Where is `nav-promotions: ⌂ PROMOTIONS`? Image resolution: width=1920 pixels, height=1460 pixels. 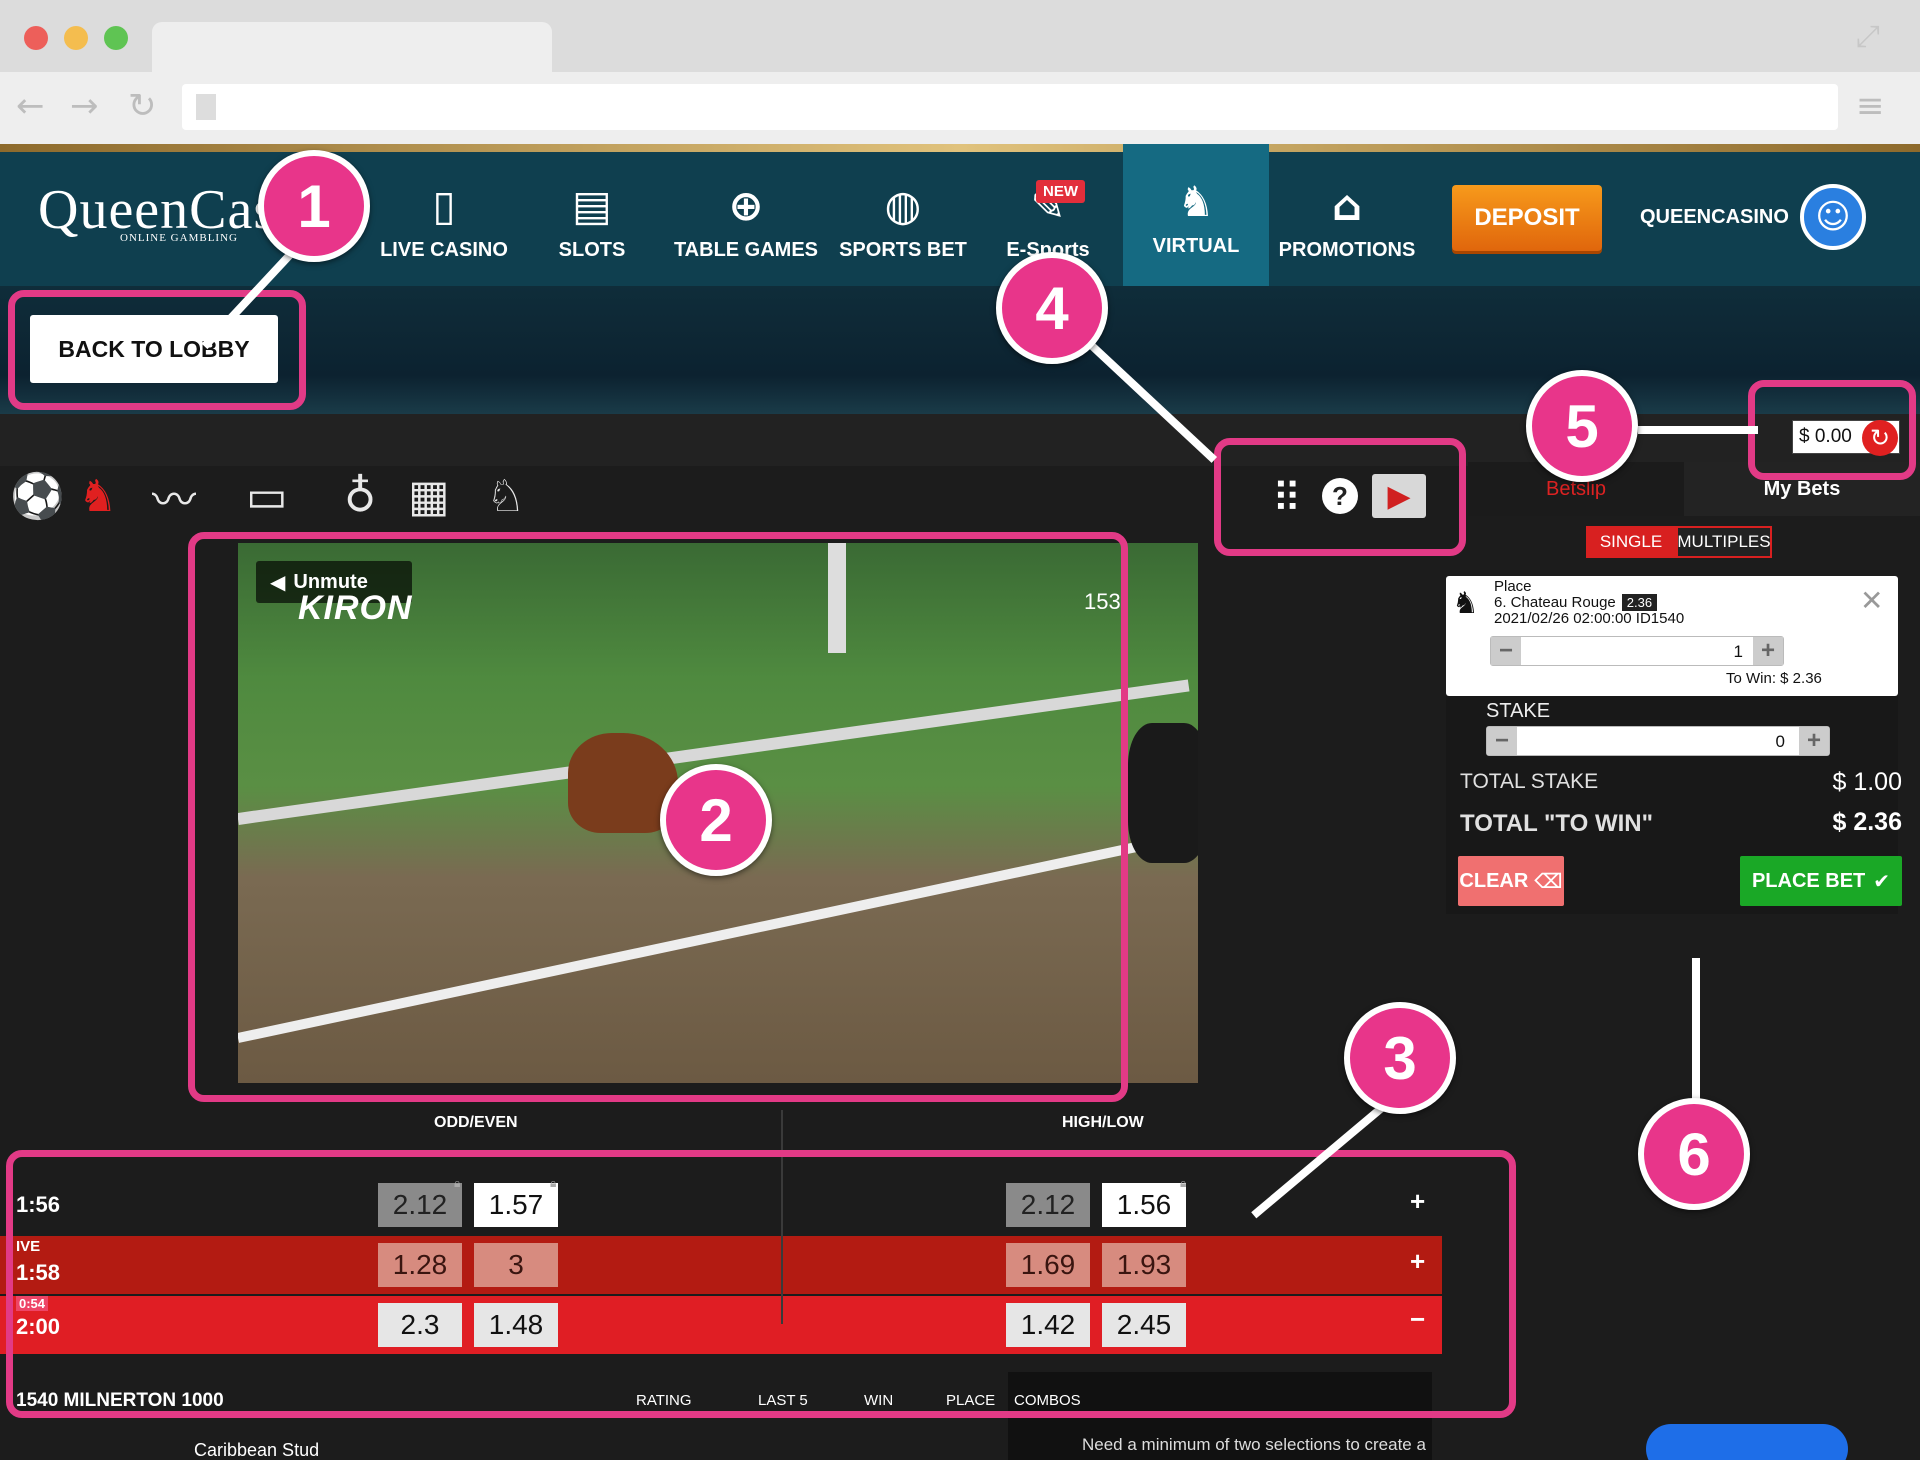
nav-promotions: ⌂ PROMOTIONS is located at coordinates (1347, 219).